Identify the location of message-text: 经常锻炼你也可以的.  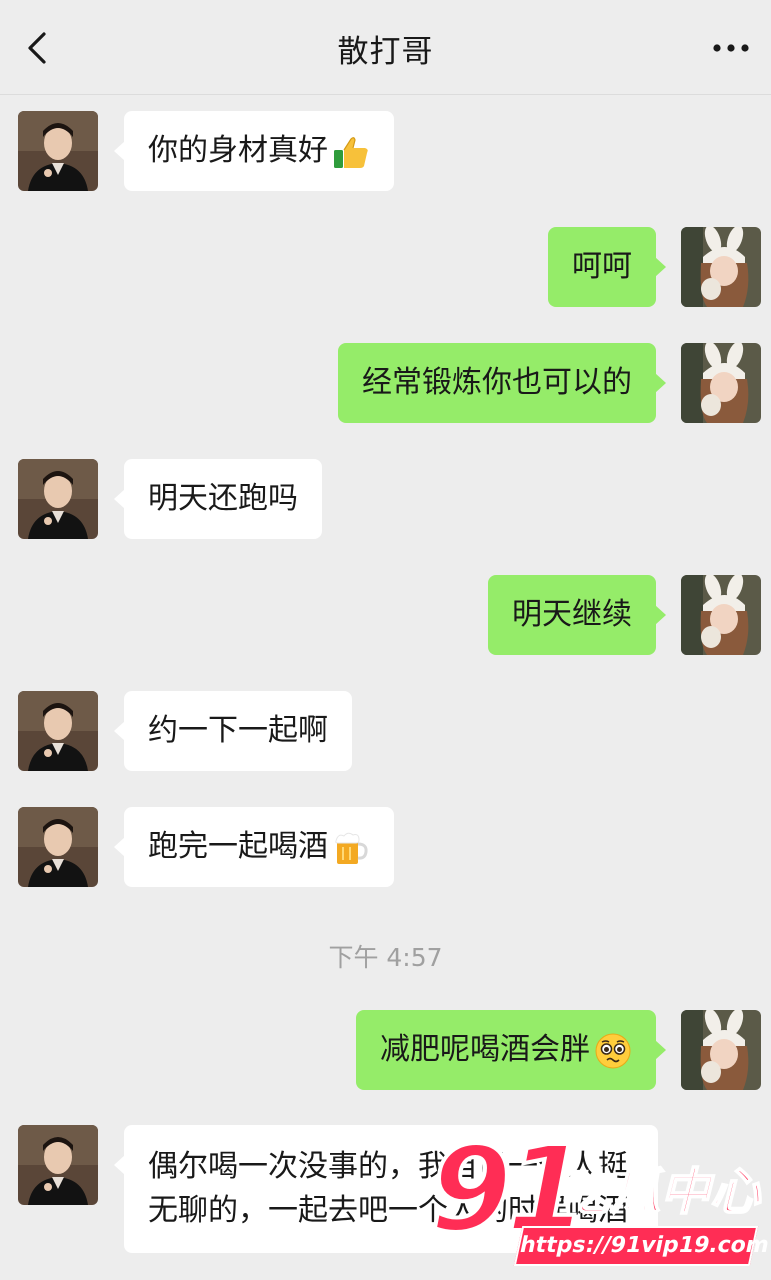
(497, 382).